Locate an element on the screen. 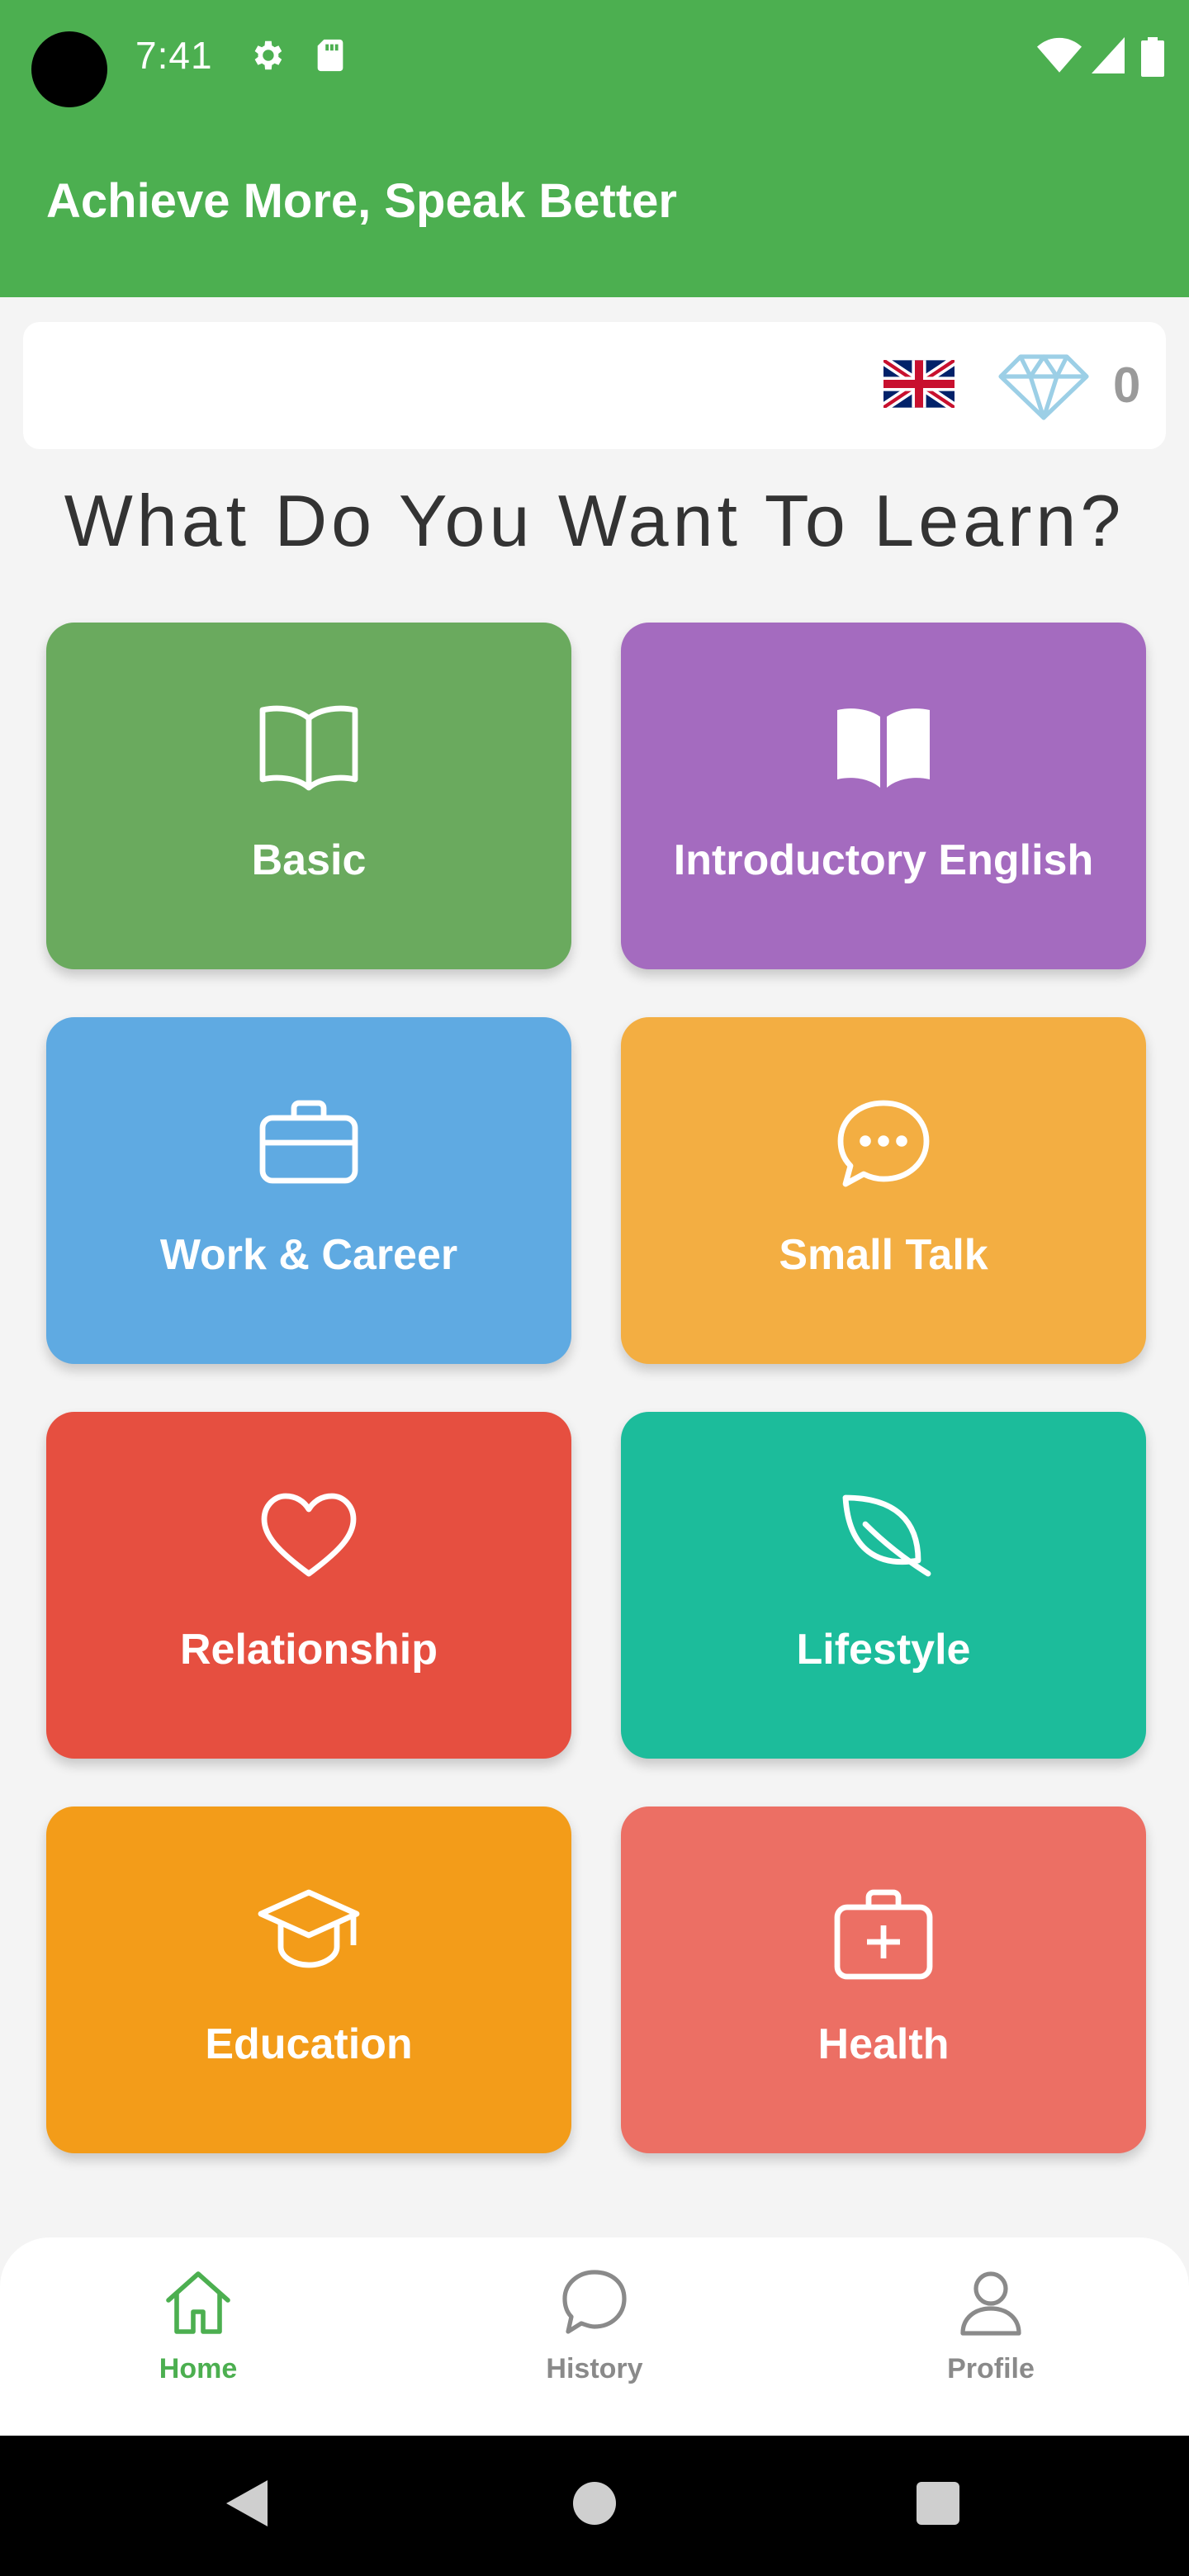  gear-icon is located at coordinates (268, 55).